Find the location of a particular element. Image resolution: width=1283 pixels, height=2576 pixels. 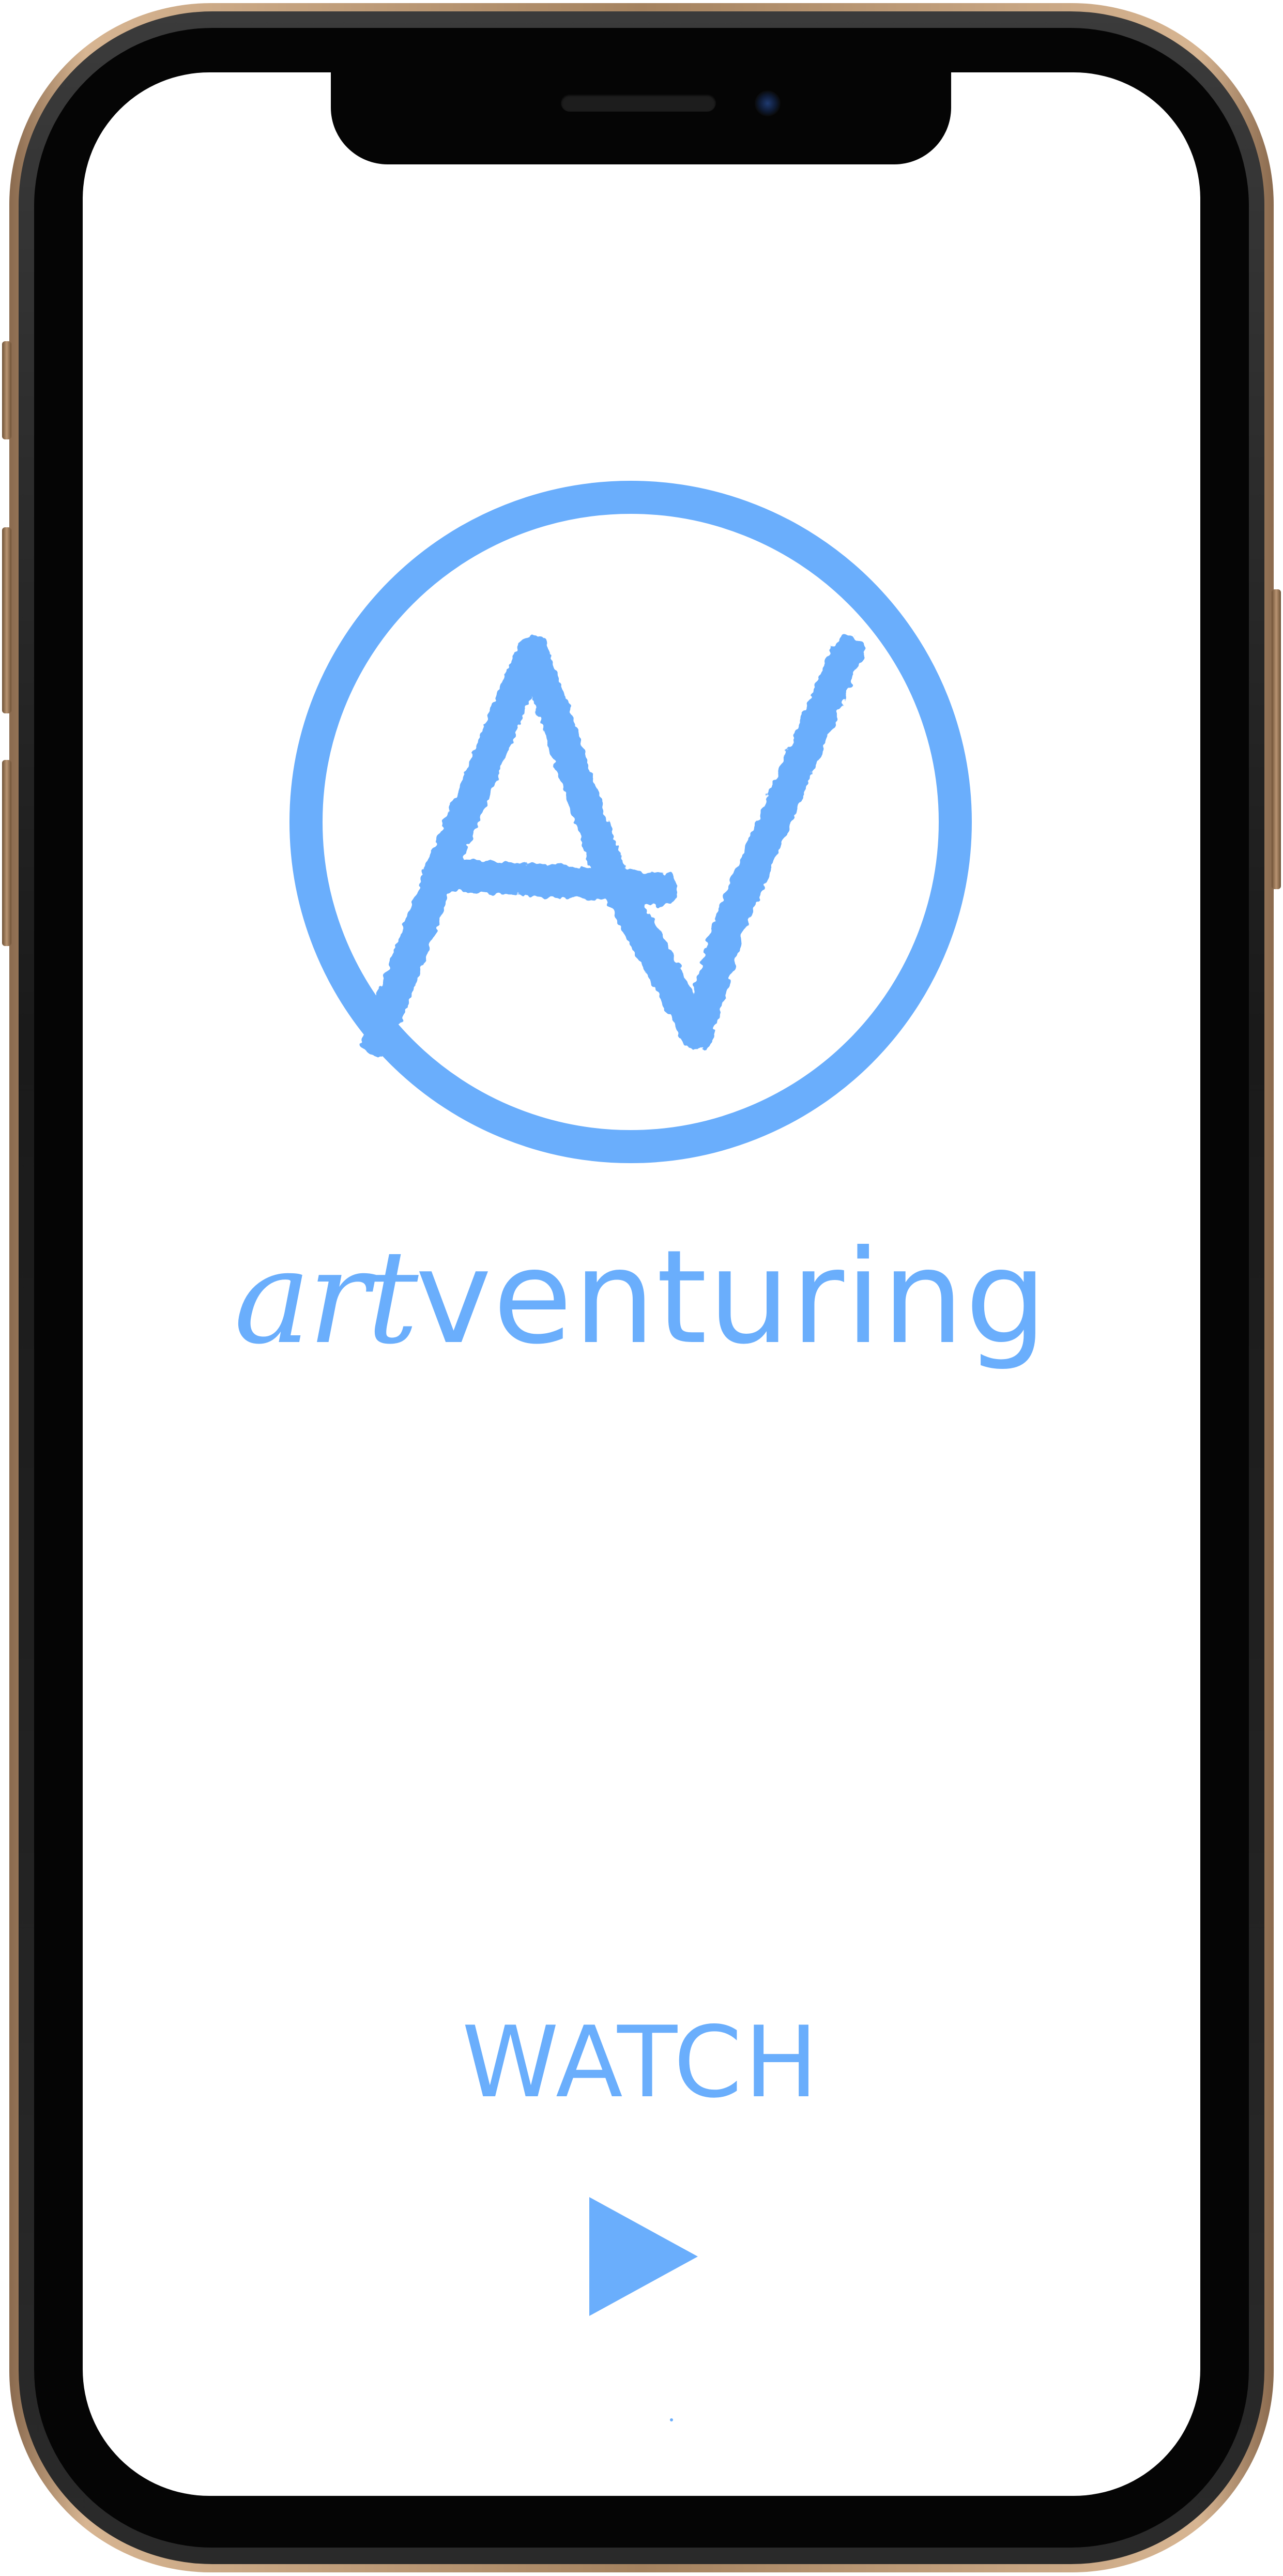

logo-ring is located at coordinates (630, 822).